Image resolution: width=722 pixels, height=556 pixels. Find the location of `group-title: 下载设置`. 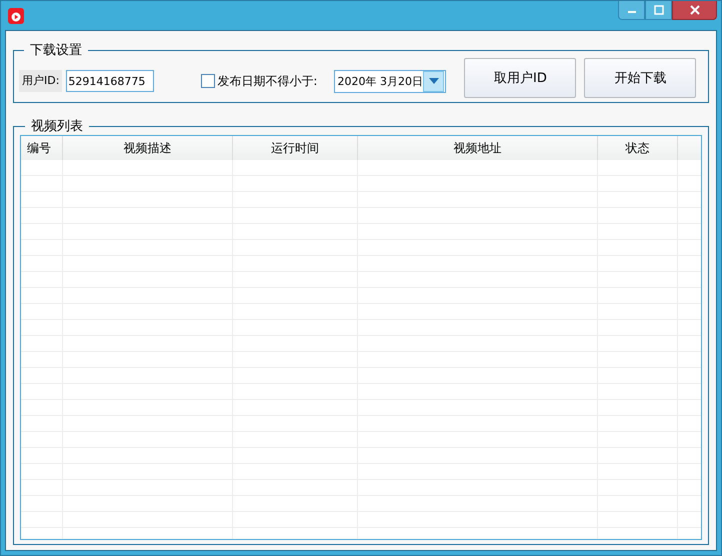

group-title: 下载设置 is located at coordinates (56, 50).